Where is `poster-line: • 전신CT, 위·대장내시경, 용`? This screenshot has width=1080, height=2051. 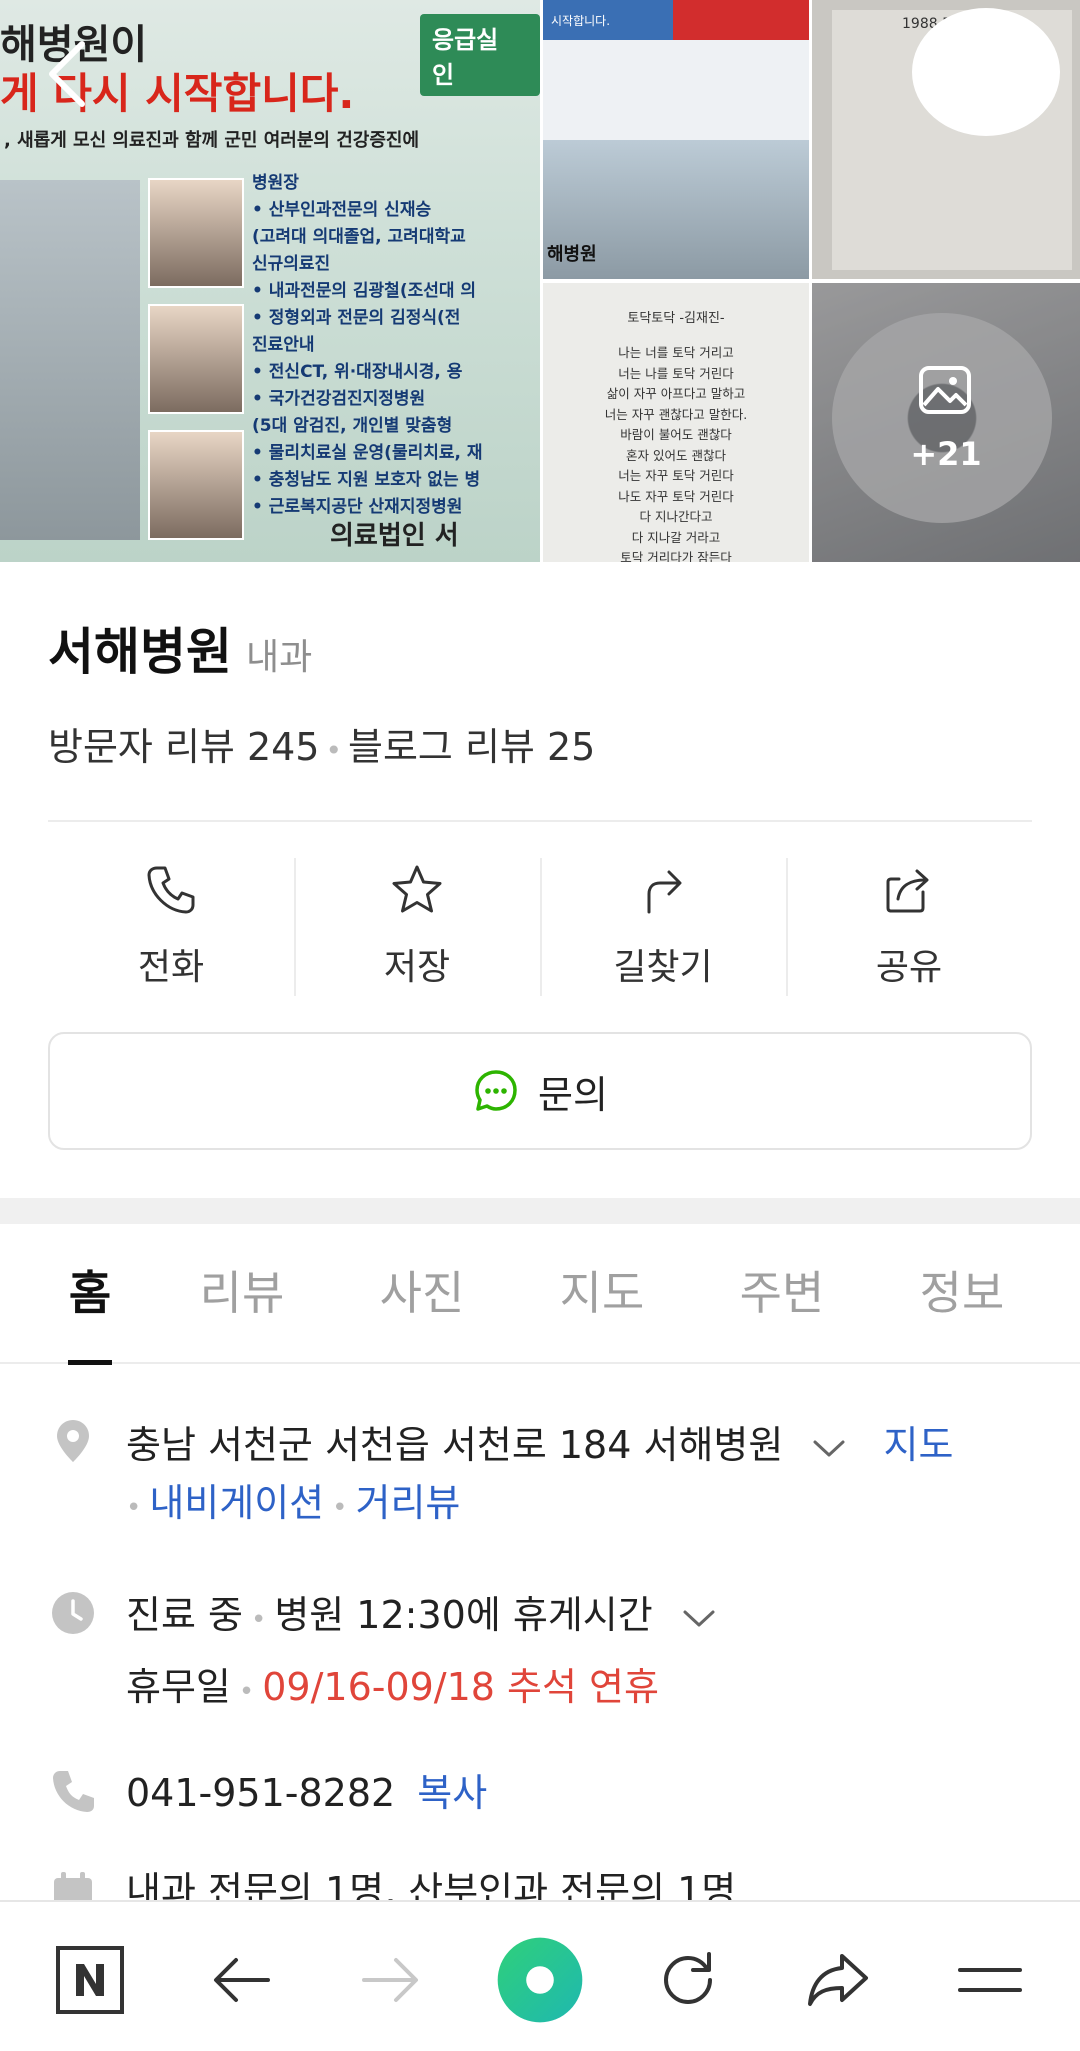 poster-line: • 전신CT, 위·대장내시경, 용 is located at coordinates (357, 372).